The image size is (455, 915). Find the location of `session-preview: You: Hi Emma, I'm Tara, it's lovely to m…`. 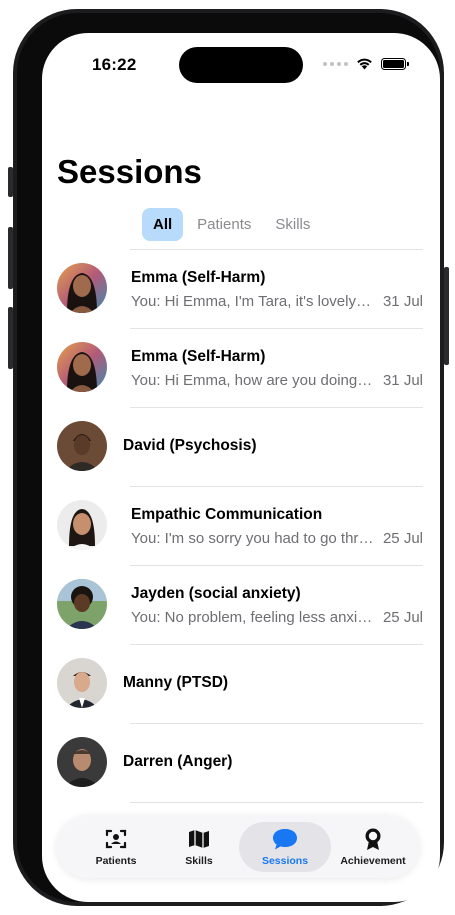

session-preview: You: Hi Emma, I'm Tara, it's lovely to m… is located at coordinates (253, 301).